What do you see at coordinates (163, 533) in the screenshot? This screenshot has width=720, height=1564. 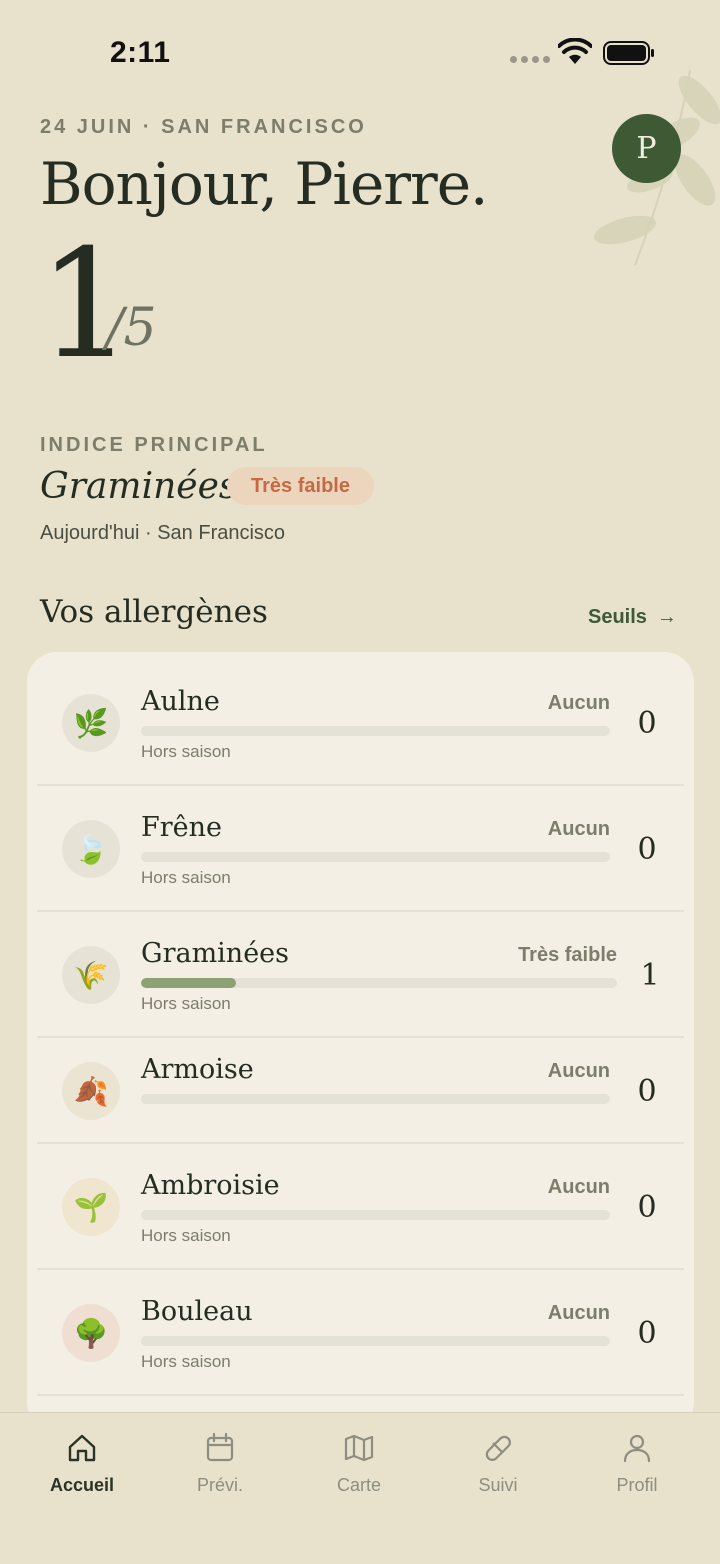 I see `main-subtitle: Aujourd'hui · San Francisco` at bounding box center [163, 533].